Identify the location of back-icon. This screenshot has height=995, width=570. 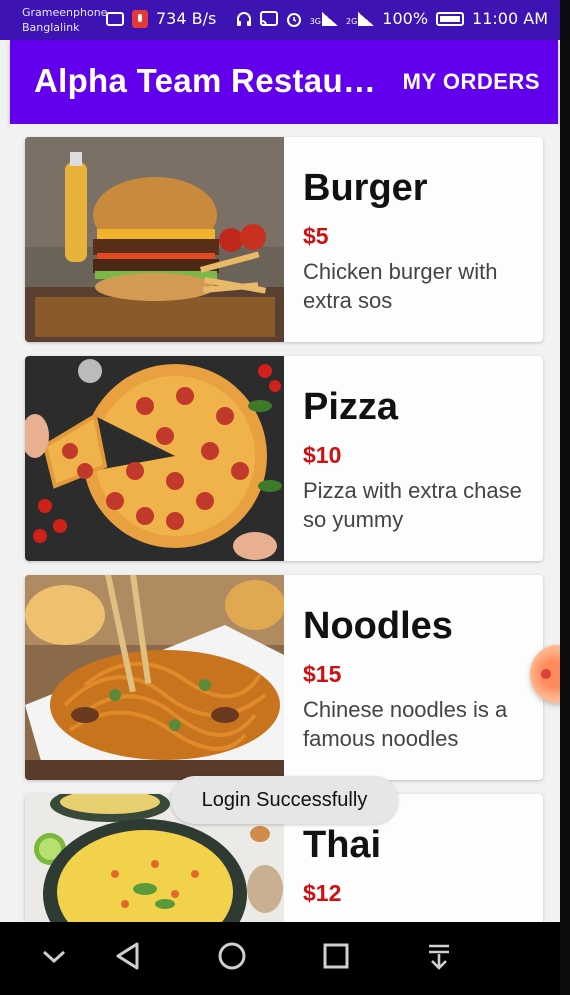
(128, 956).